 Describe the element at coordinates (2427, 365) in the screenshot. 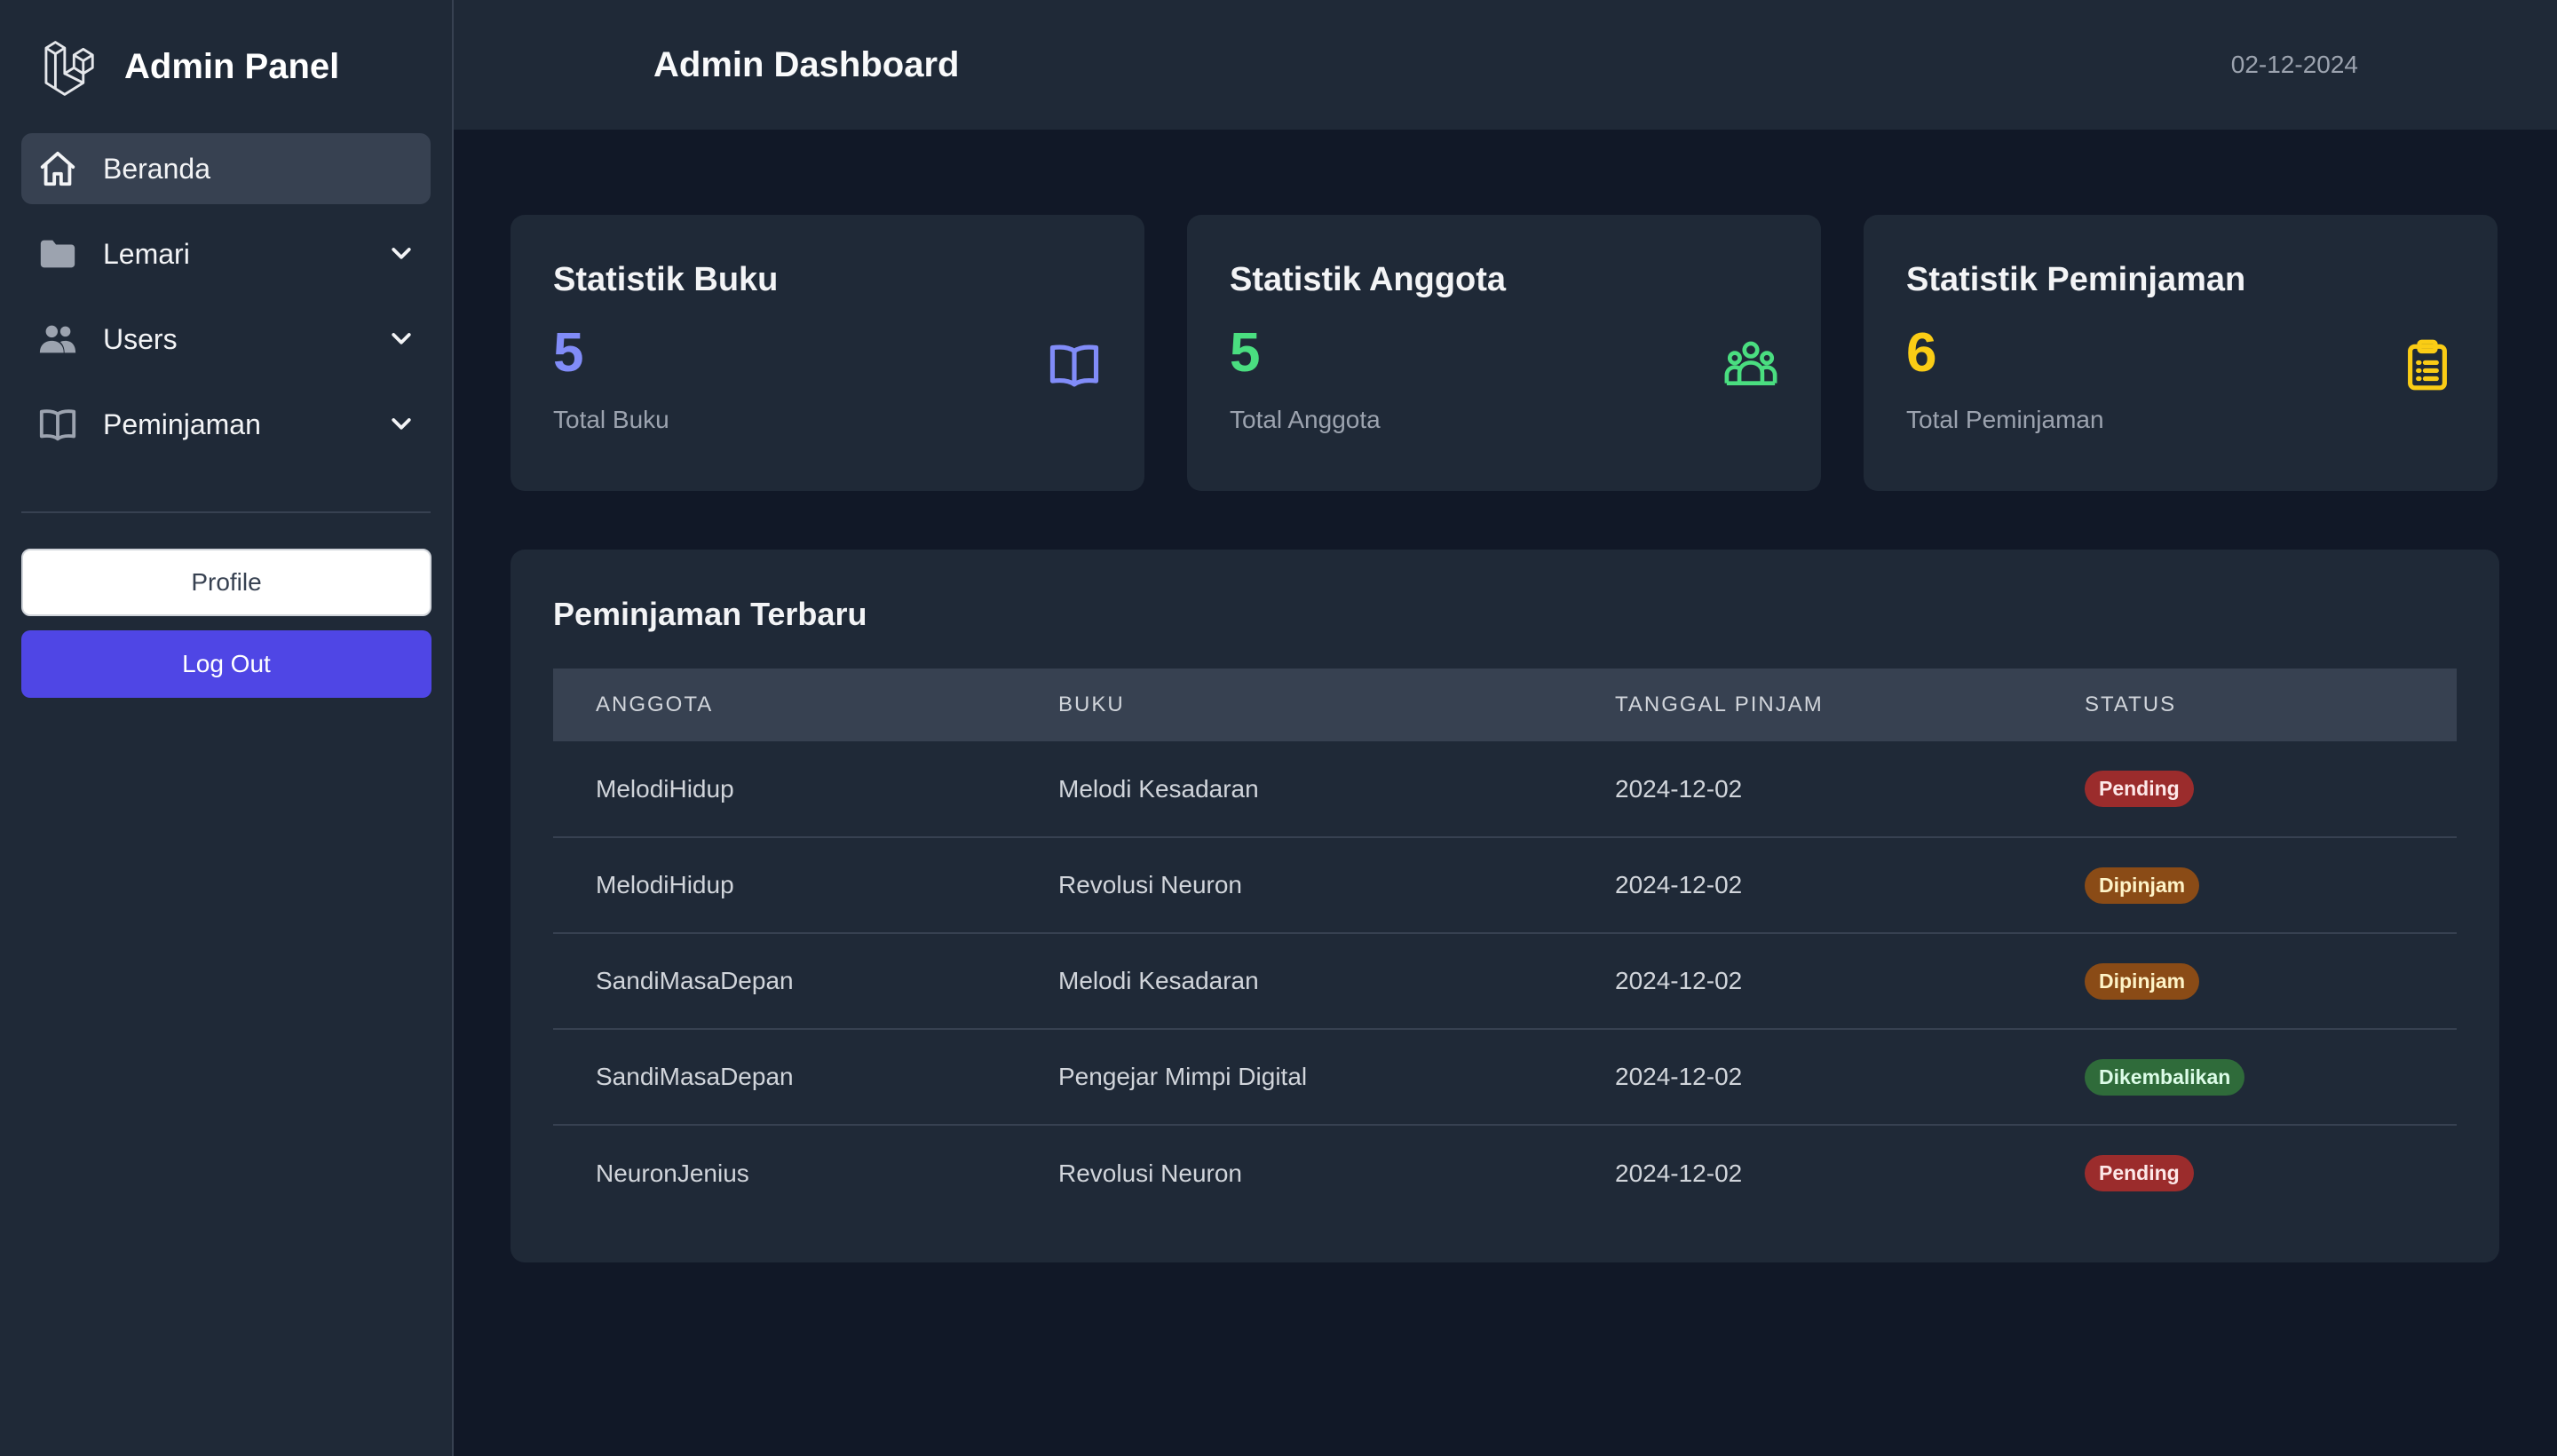

I see `clipboard-list-icon` at that location.